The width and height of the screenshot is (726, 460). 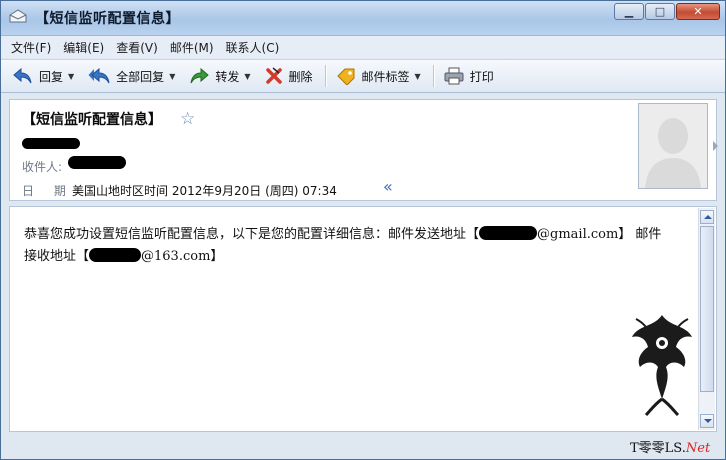 I want to click on reply-icon, so click(x=22, y=75).